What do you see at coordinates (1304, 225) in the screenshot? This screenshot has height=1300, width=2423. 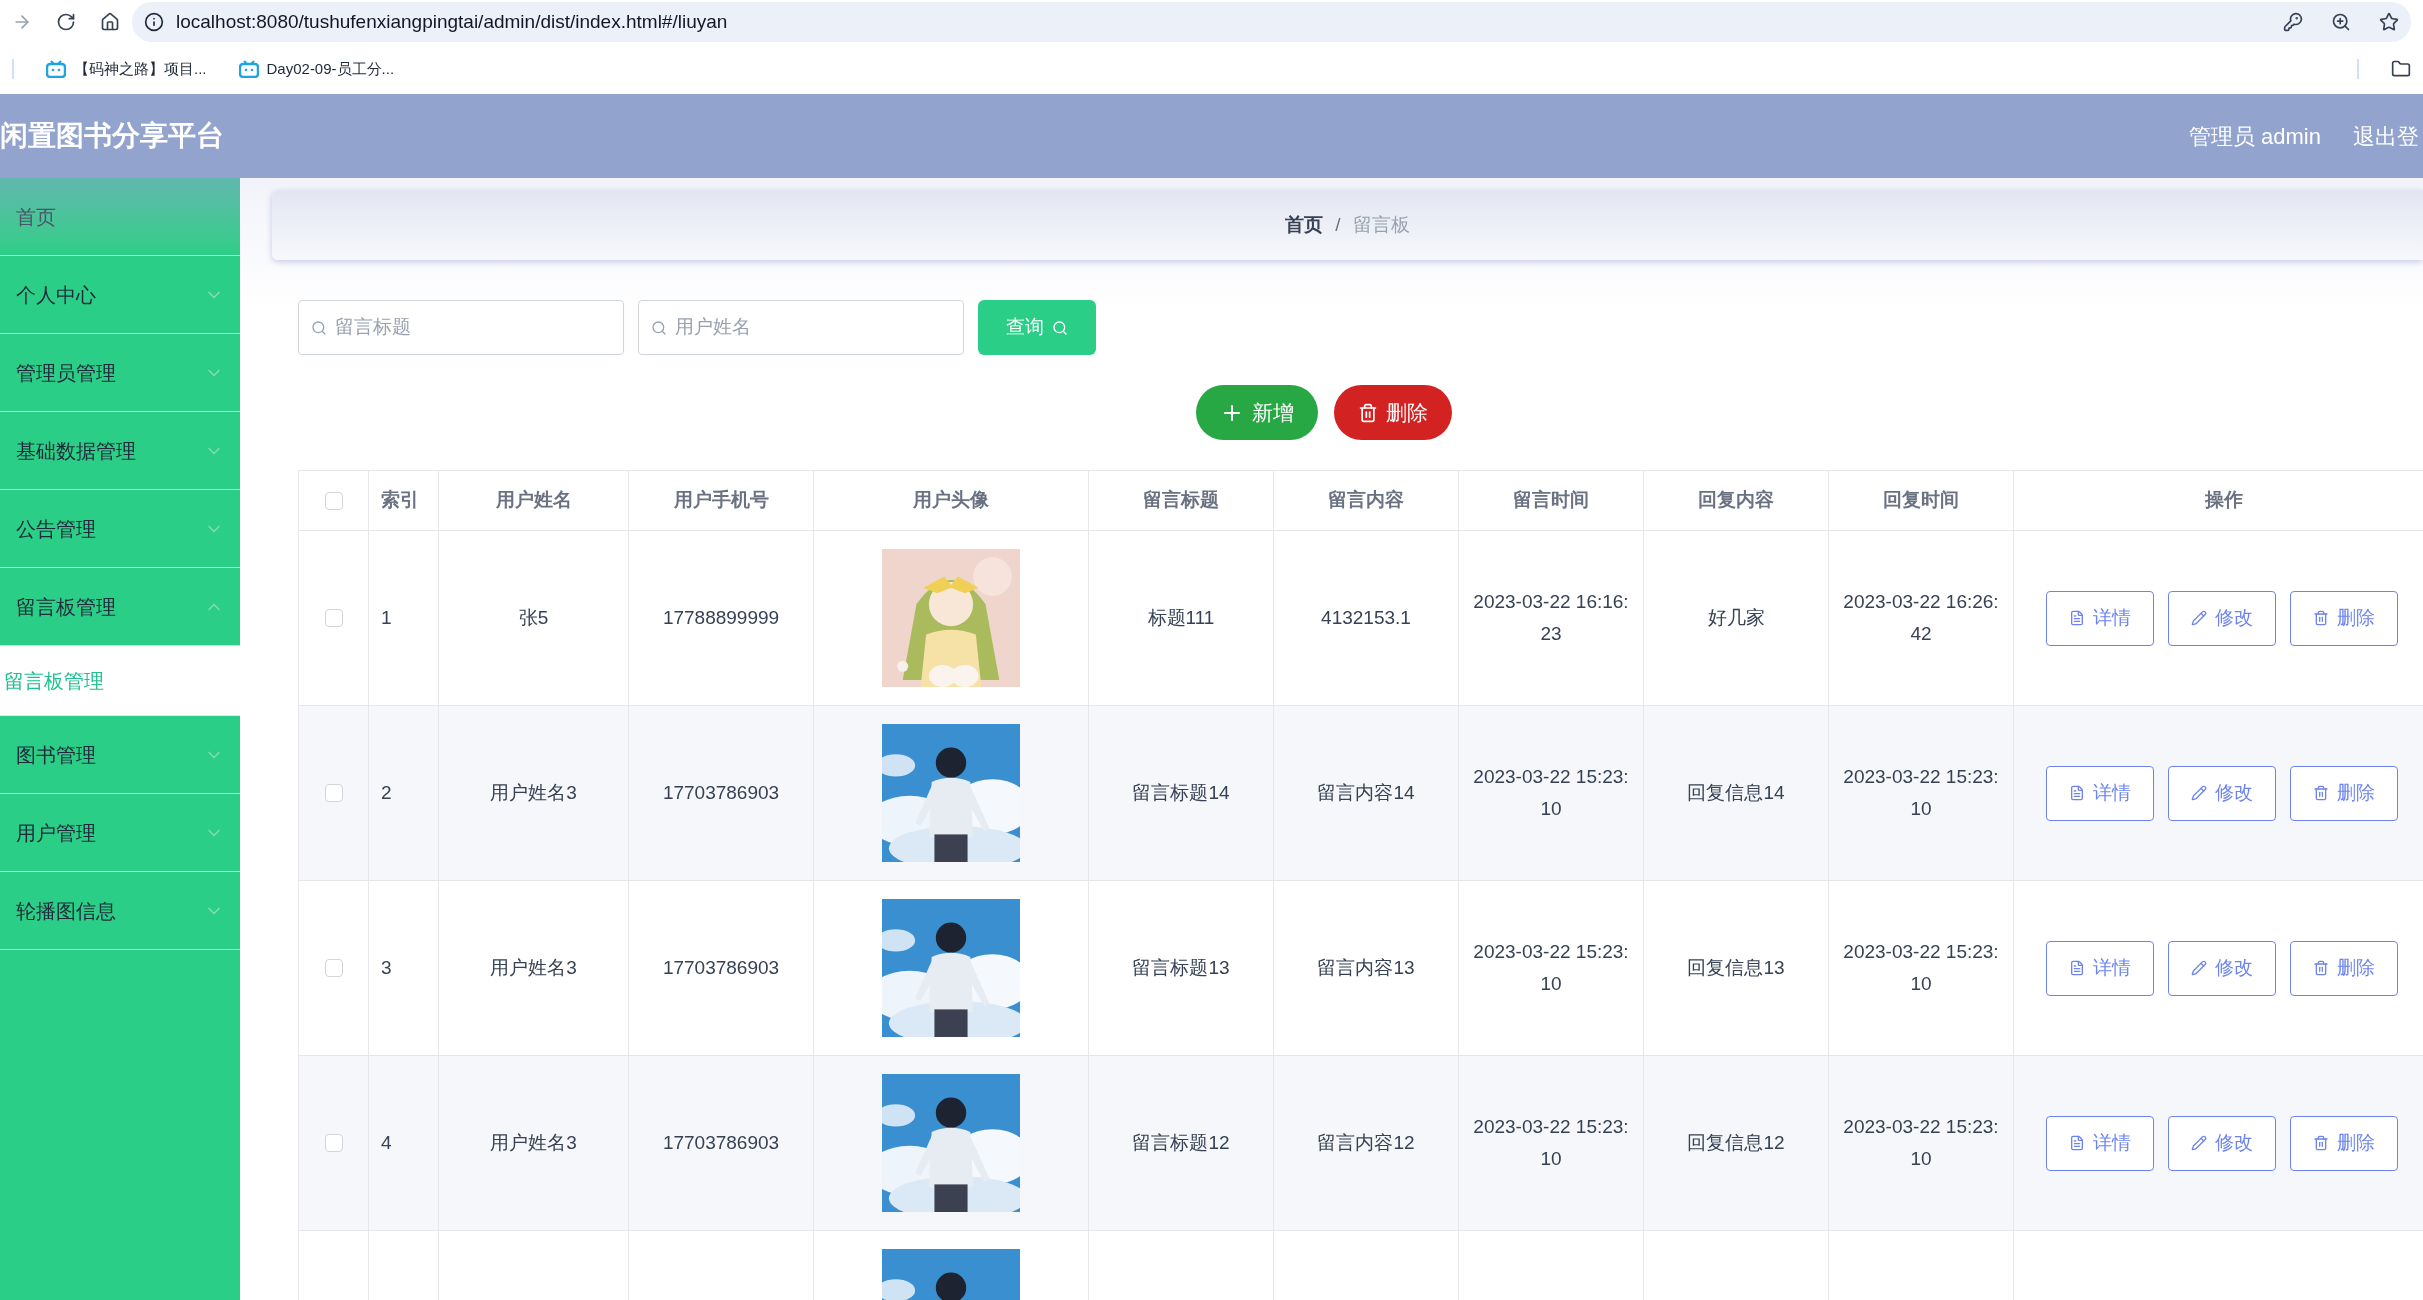 I see `breadcrumb-link: 首页` at bounding box center [1304, 225].